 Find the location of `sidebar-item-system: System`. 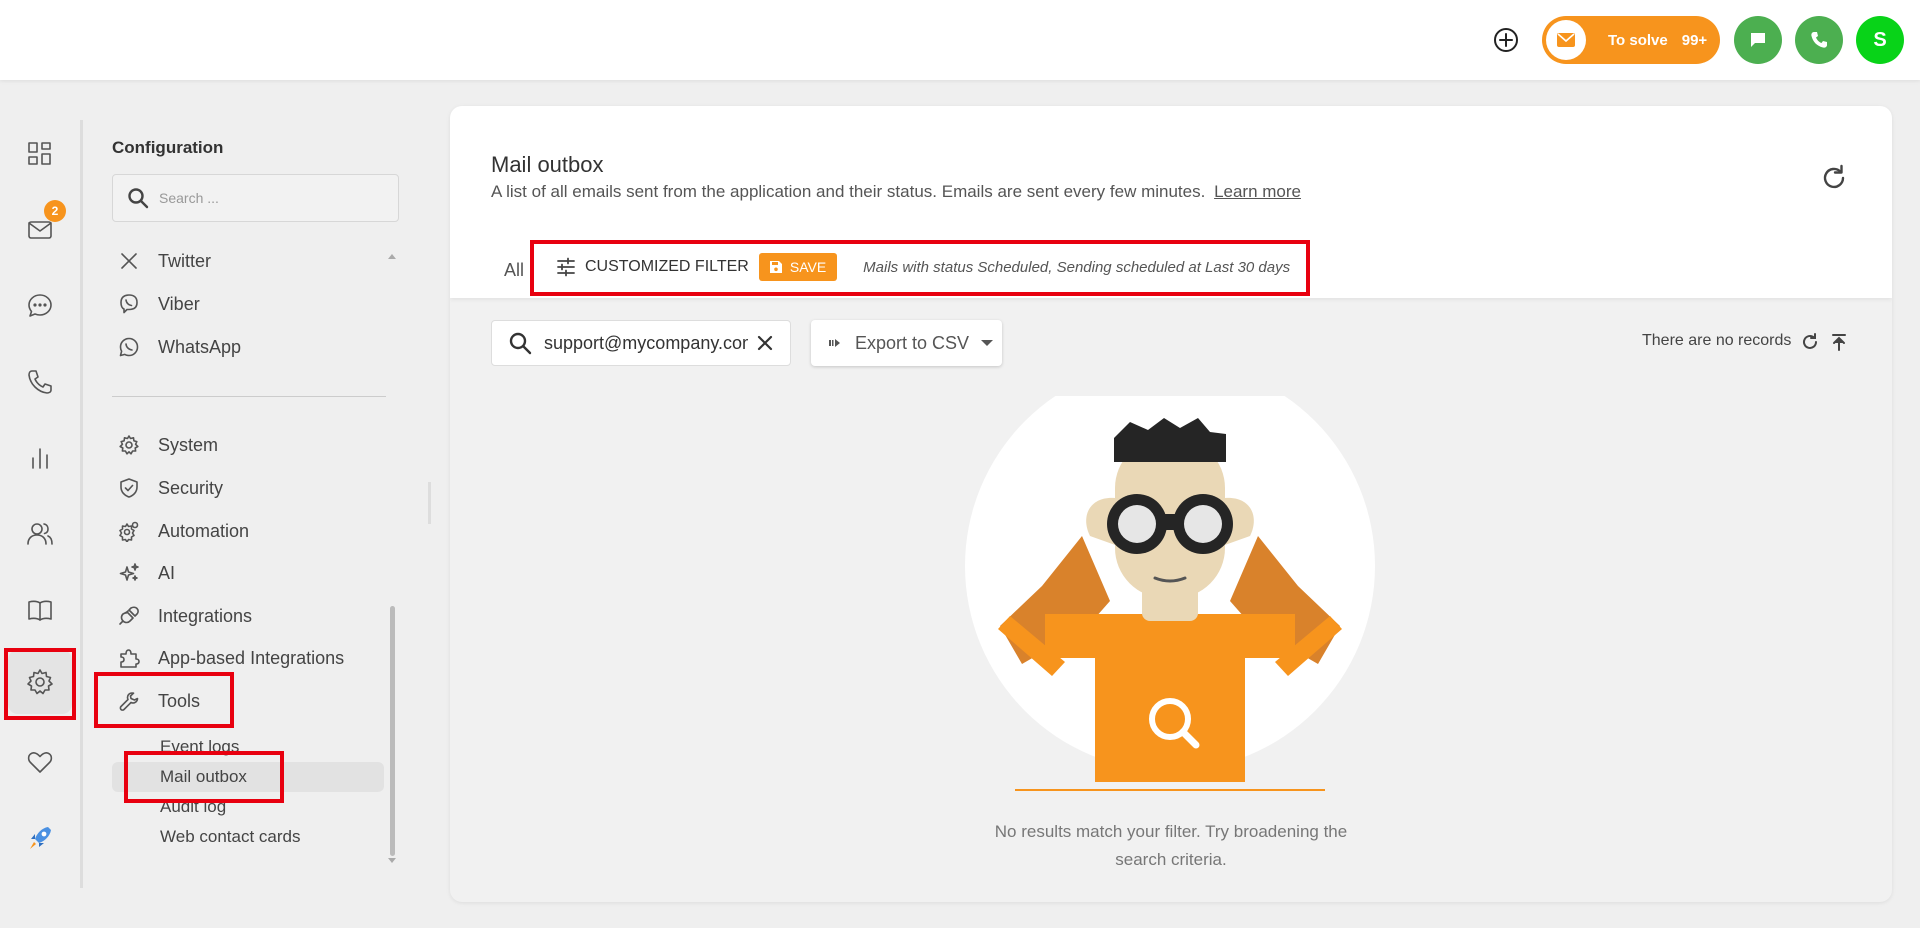

sidebar-item-system: System is located at coordinates (168, 445).